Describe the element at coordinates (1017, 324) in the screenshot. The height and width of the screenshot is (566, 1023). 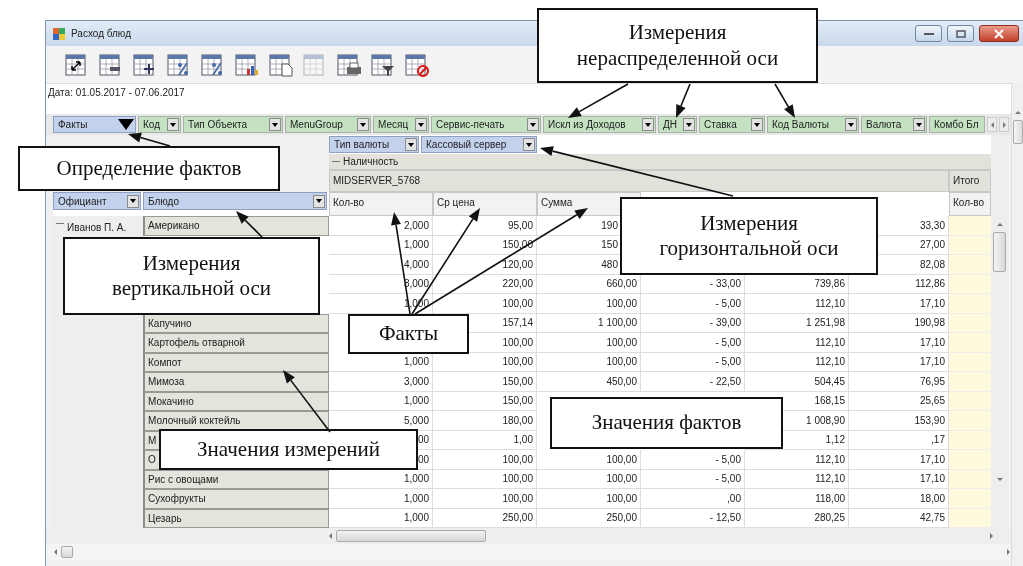
I see `vertical-scrollbar` at that location.